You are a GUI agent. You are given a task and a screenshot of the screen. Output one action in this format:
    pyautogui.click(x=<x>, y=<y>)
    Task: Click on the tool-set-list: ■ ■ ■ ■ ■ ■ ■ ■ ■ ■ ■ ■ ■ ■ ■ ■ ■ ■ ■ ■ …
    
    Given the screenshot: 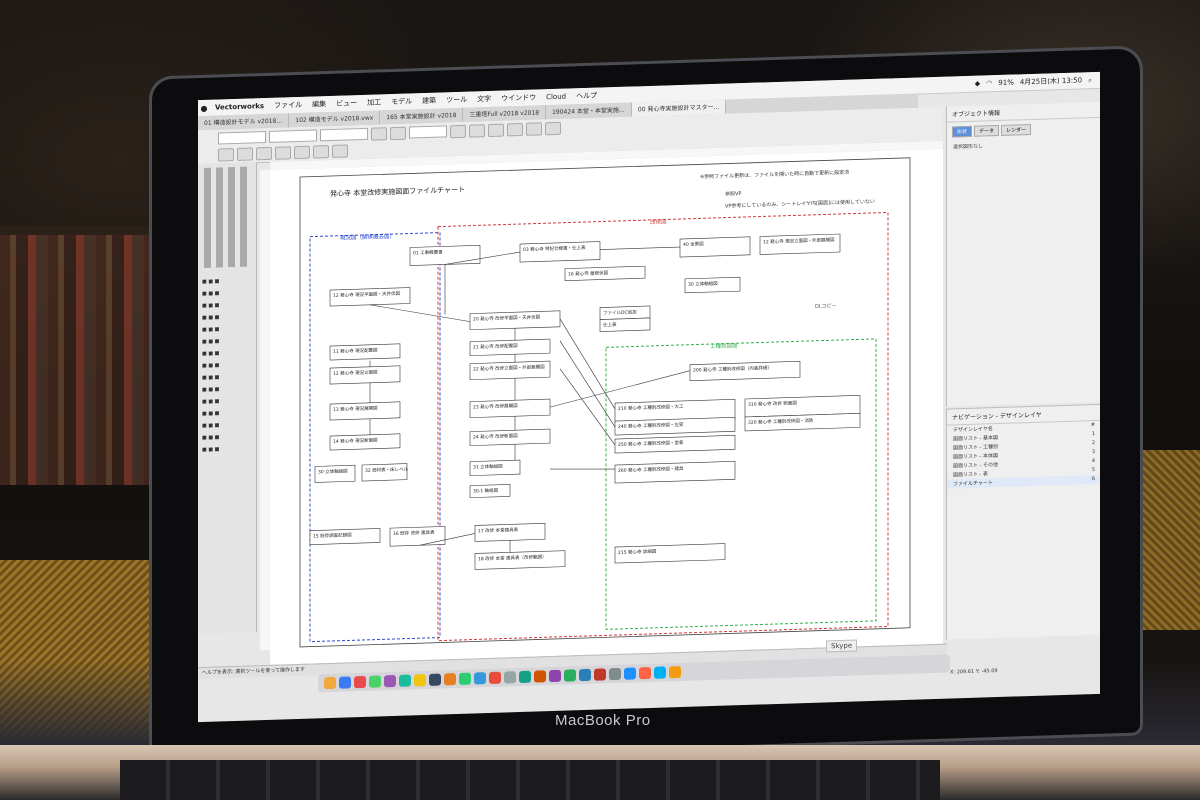 What is the action you would take?
    pyautogui.click(x=228, y=365)
    